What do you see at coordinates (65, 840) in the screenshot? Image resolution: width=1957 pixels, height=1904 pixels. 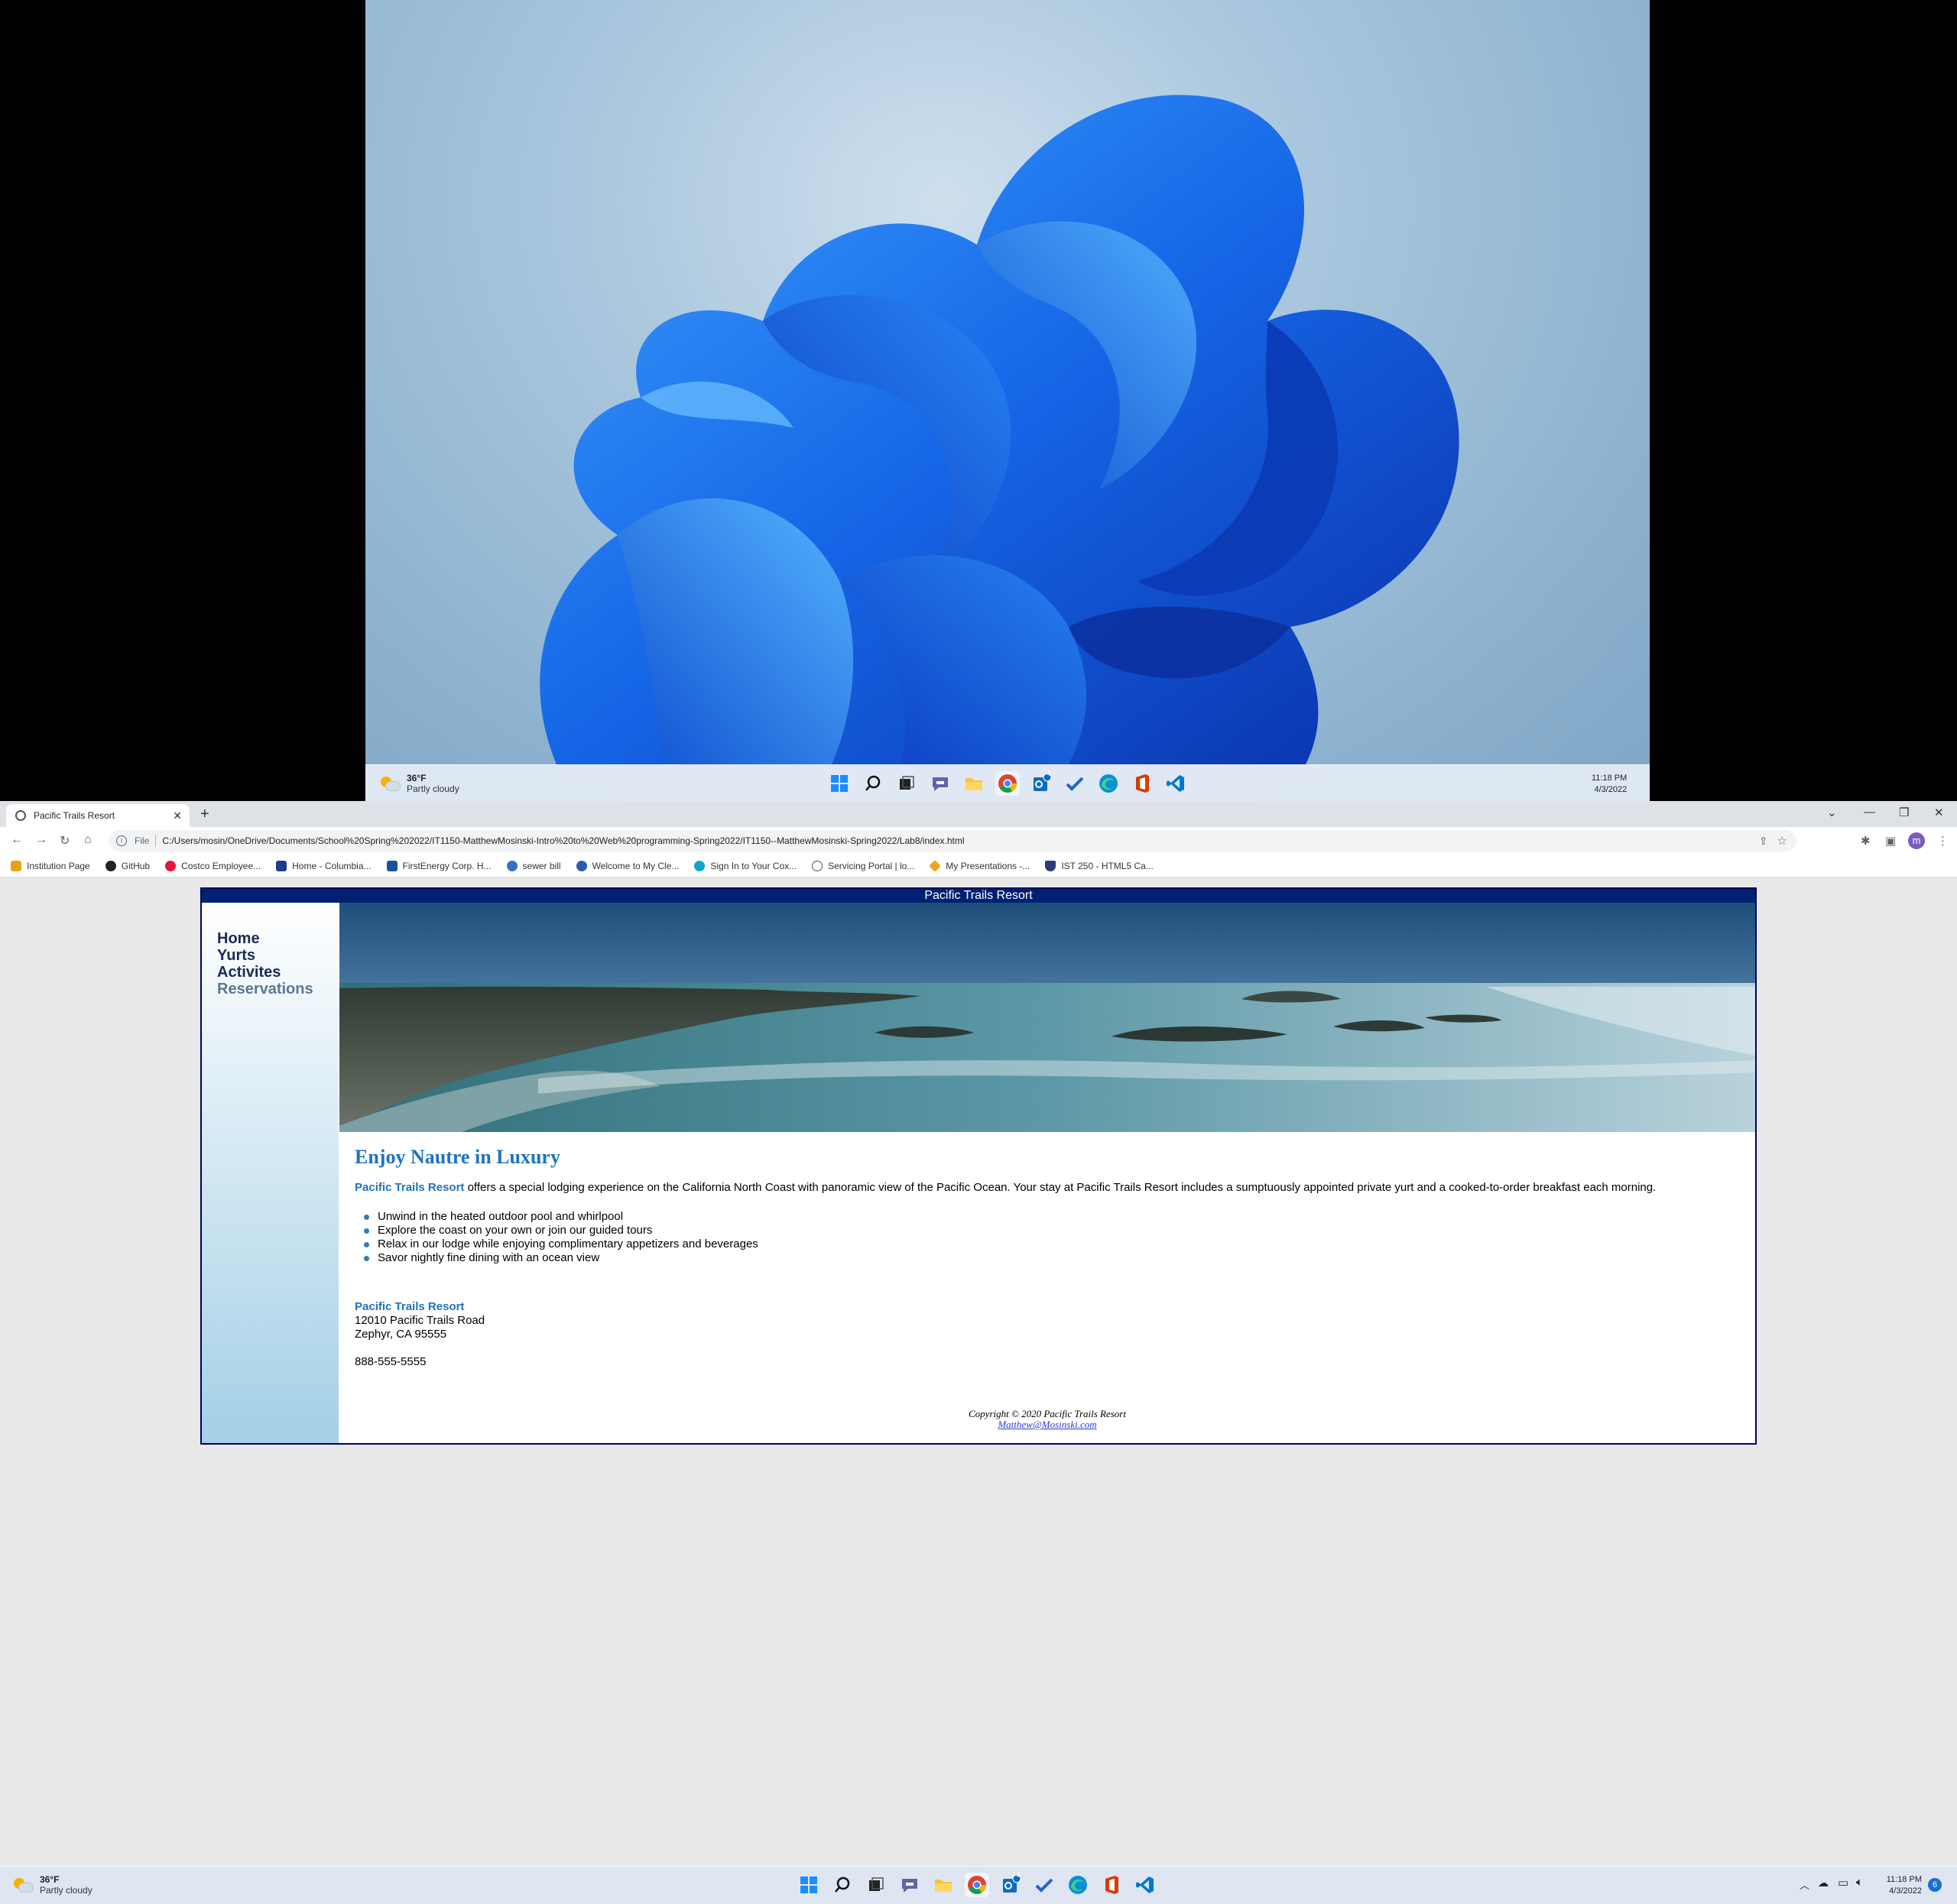 I see `reload-icon: ↻` at bounding box center [65, 840].